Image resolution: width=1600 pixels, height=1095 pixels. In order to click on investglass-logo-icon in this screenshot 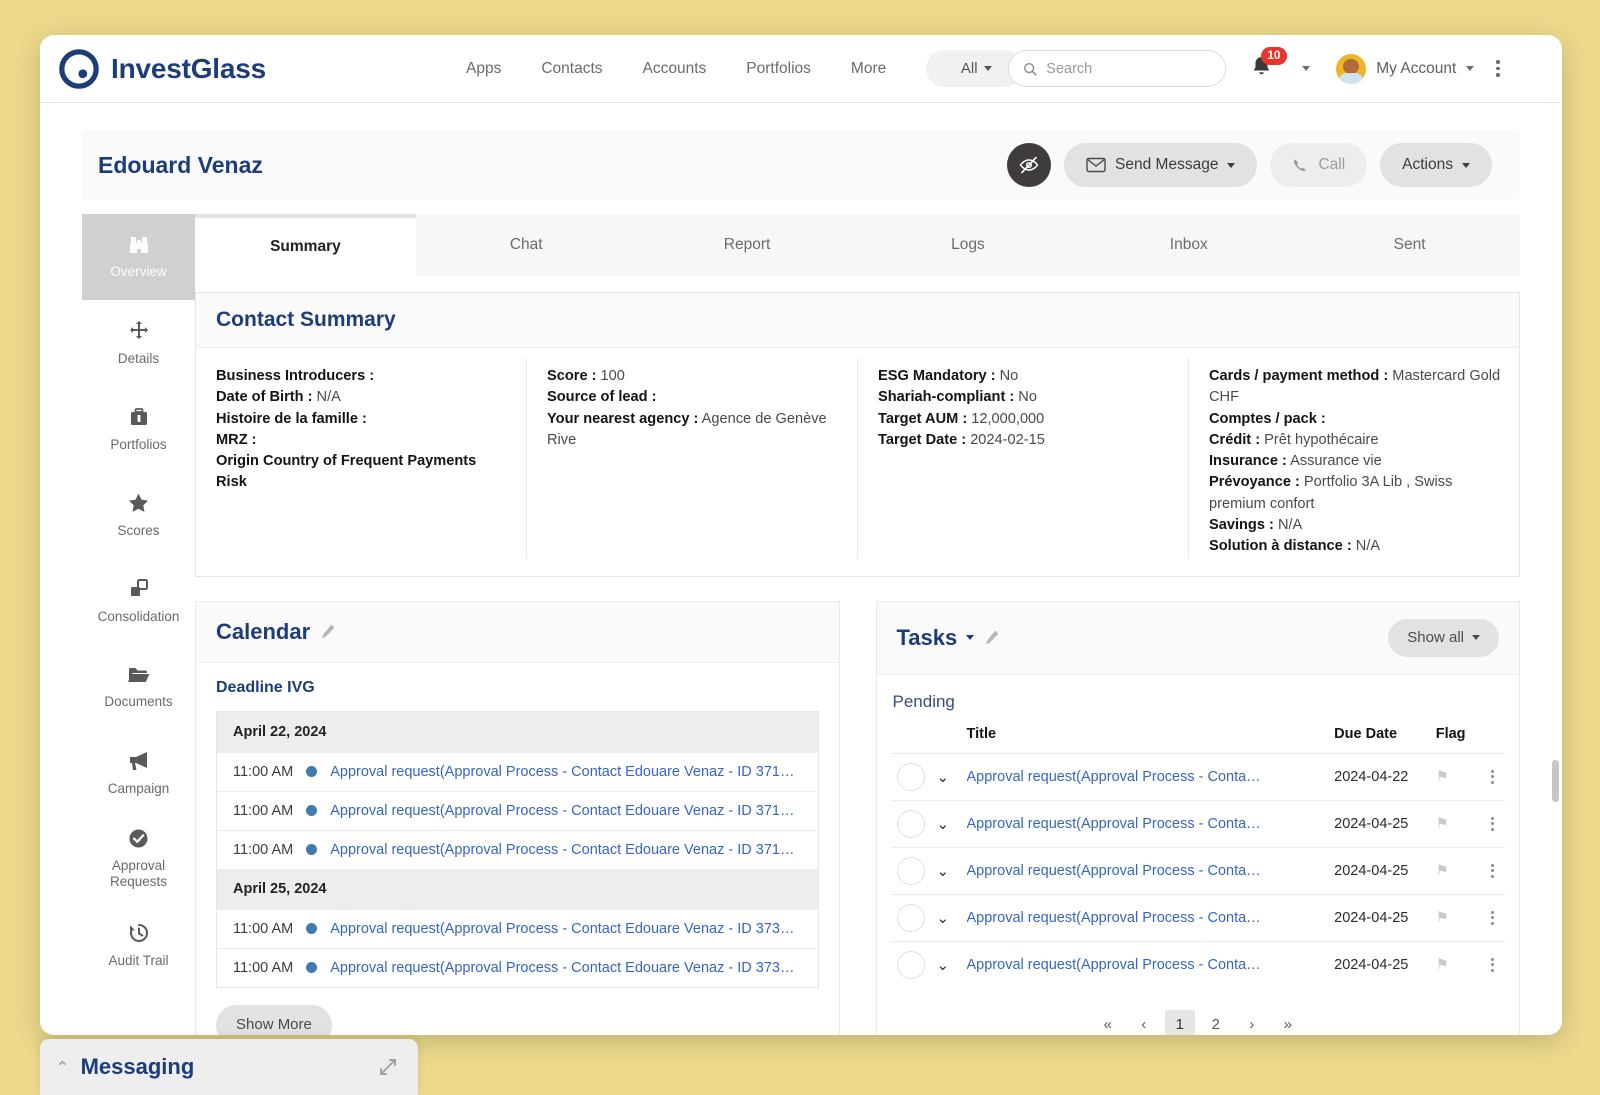, I will do `click(79, 68)`.